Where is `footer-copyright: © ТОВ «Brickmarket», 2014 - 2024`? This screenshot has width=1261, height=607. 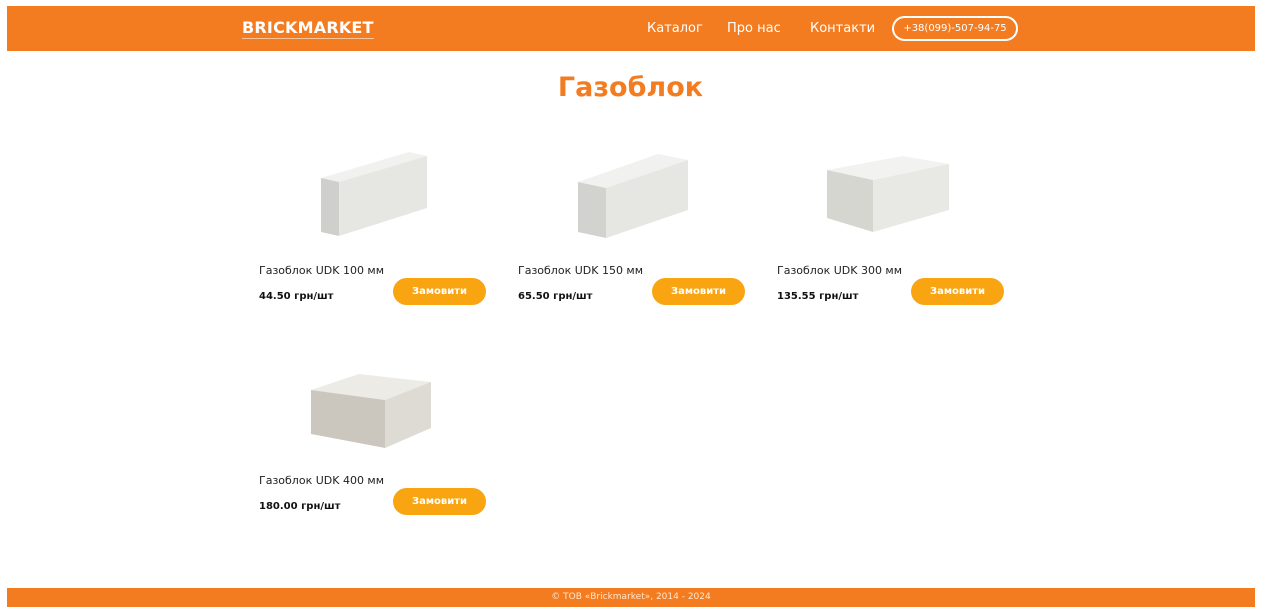
footer-copyright: © ТОВ «Brickmarket», 2014 - 2024 is located at coordinates (631, 597).